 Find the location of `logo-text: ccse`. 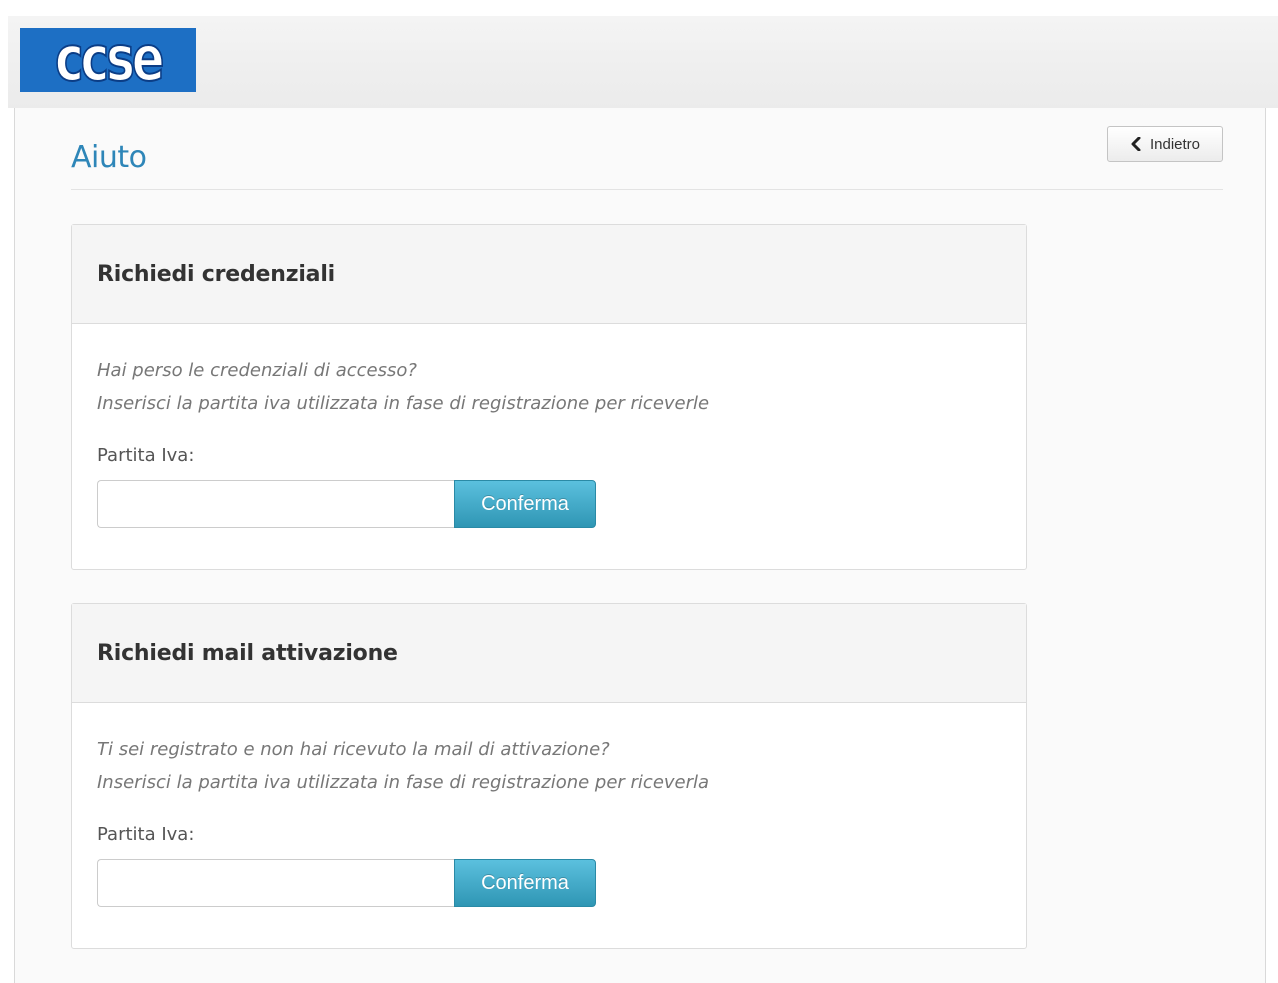

logo-text: ccse is located at coordinates (109, 60).